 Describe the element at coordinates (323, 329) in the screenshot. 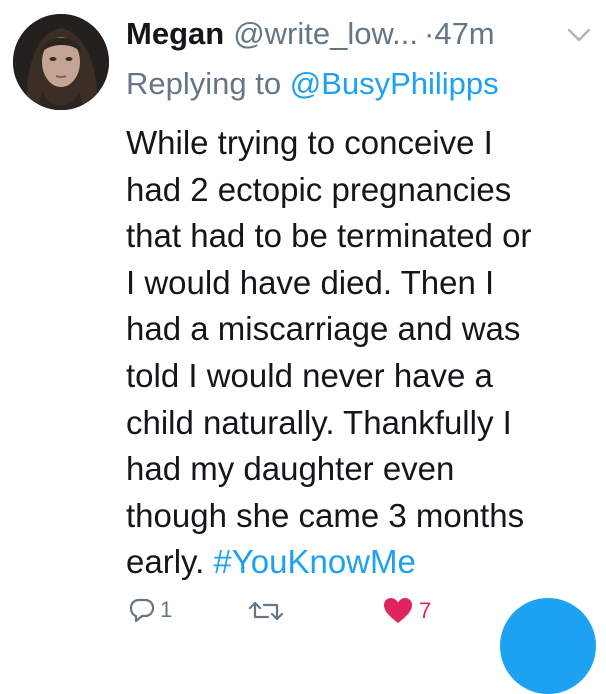

I see `tweet-body-line: had a miscarriage and was` at that location.